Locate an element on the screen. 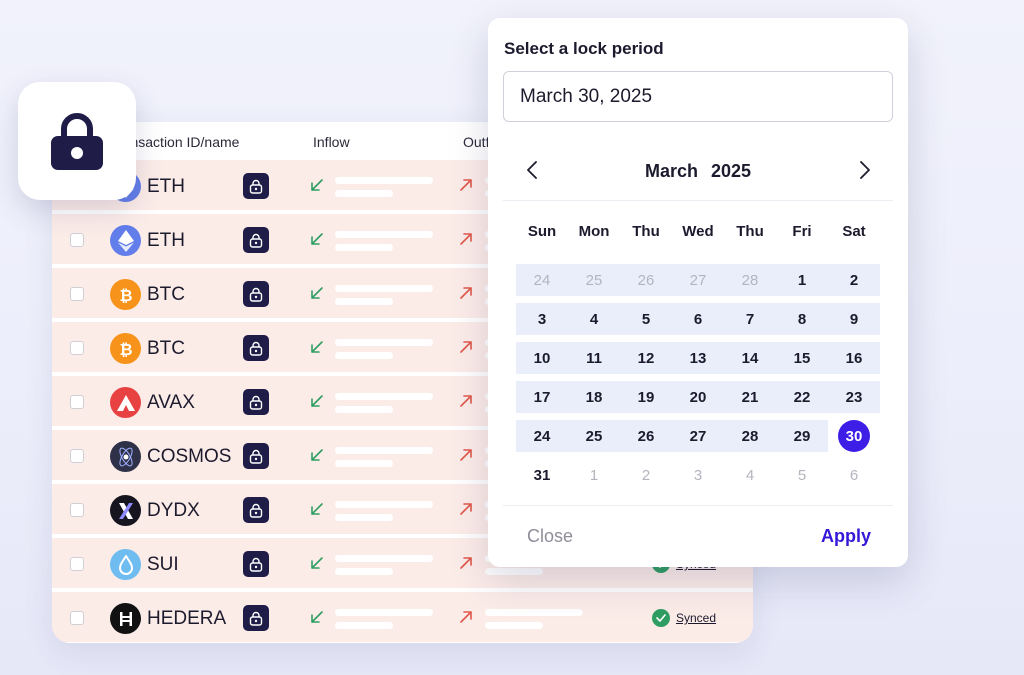 Image resolution: width=1024 pixels, height=675 pixels. calendar-day-number: 9 is located at coordinates (854, 319).